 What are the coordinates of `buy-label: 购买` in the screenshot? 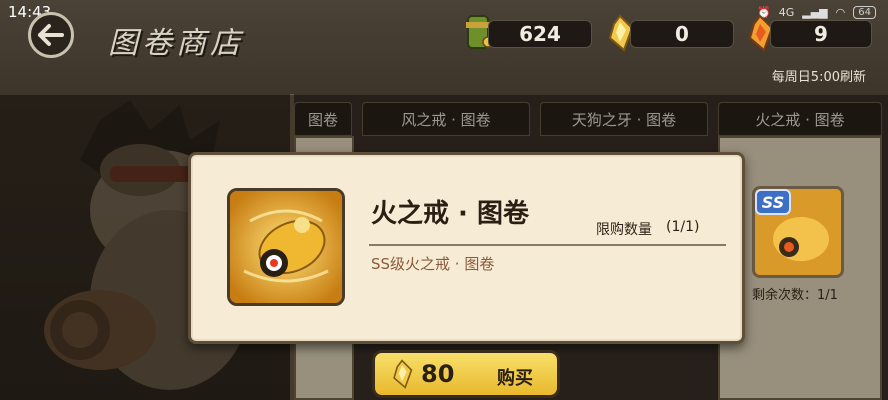 It's located at (515, 378).